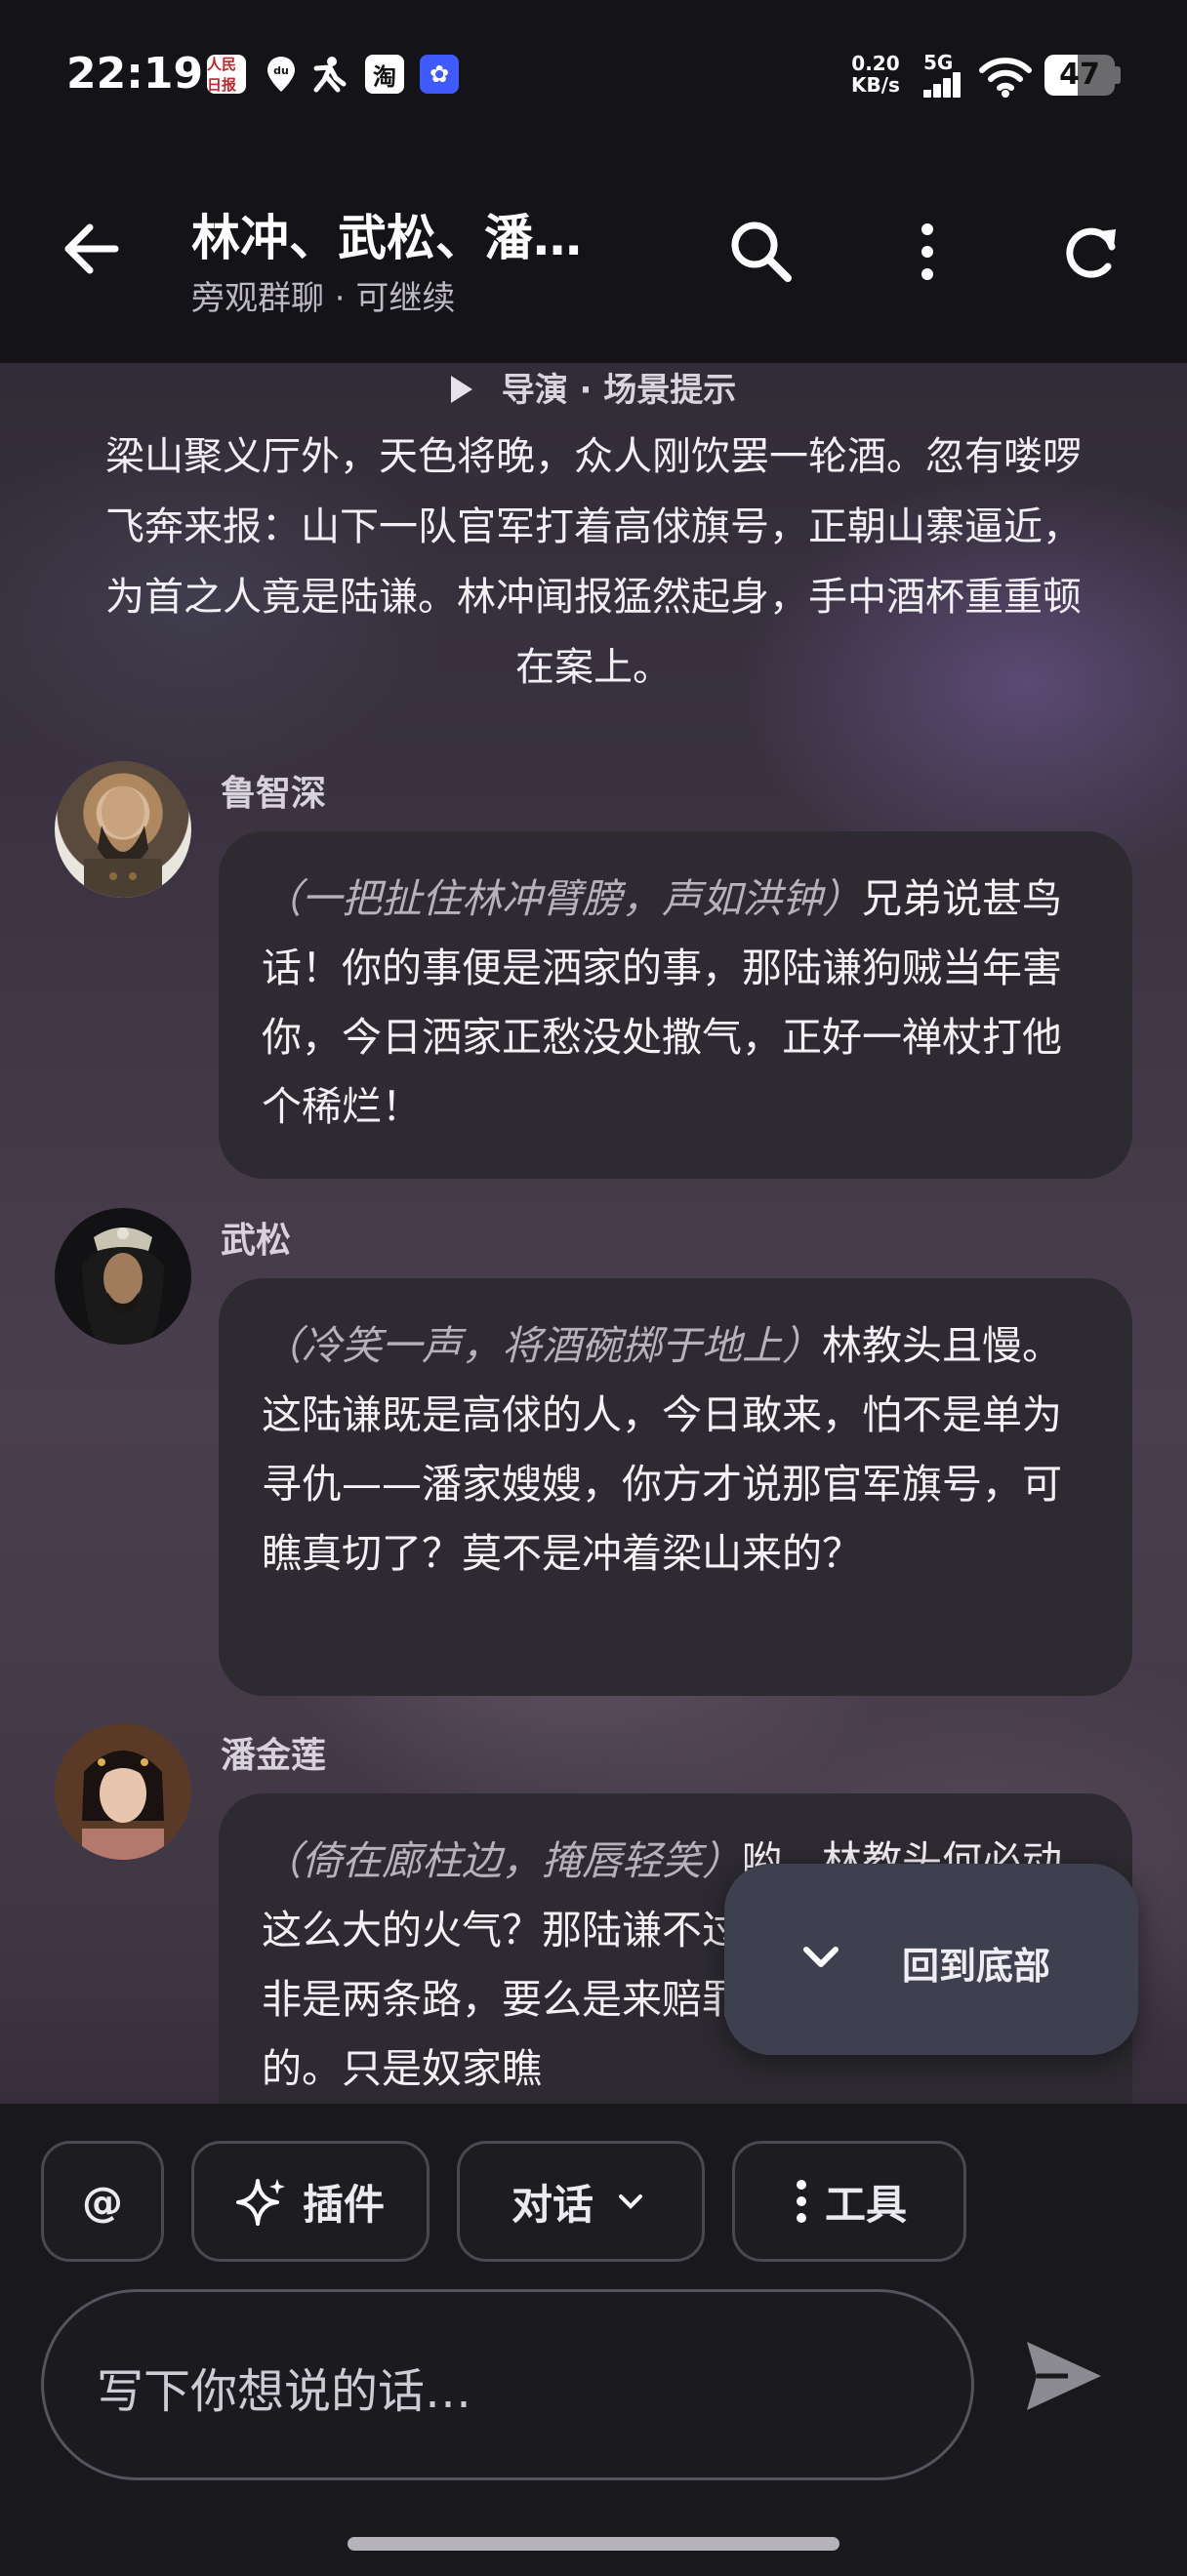 Image resolution: width=1187 pixels, height=2576 pixels. Describe the element at coordinates (323, 298) in the screenshot. I see `chat-subtitle: 旁观群聊 · 可继续` at that location.